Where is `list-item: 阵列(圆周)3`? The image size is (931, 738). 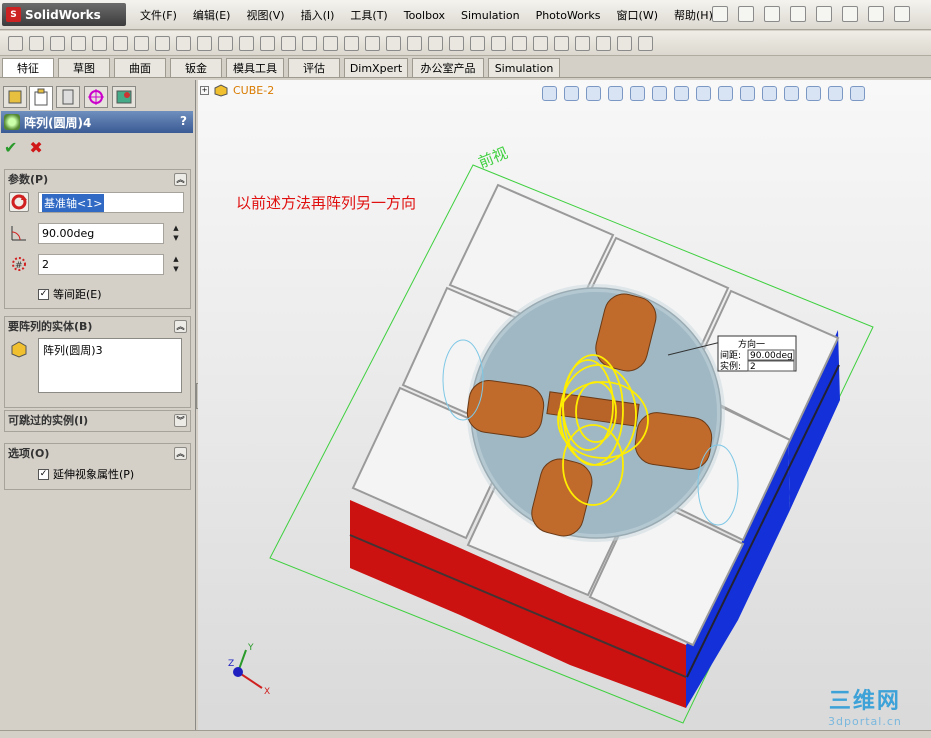
list-item: 阵列(圆周)3 is located at coordinates (110, 350).